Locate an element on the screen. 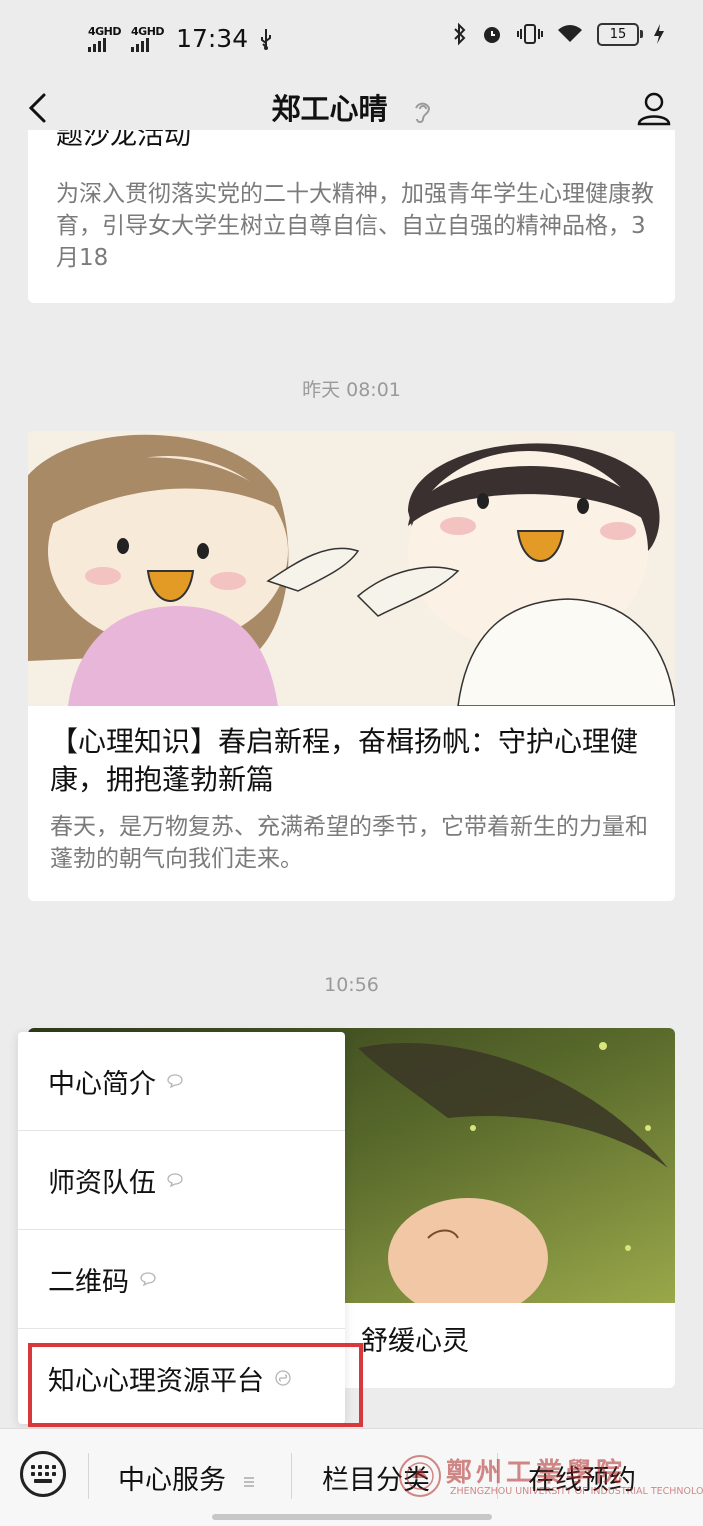  wifi-icon is located at coordinates (570, 33).